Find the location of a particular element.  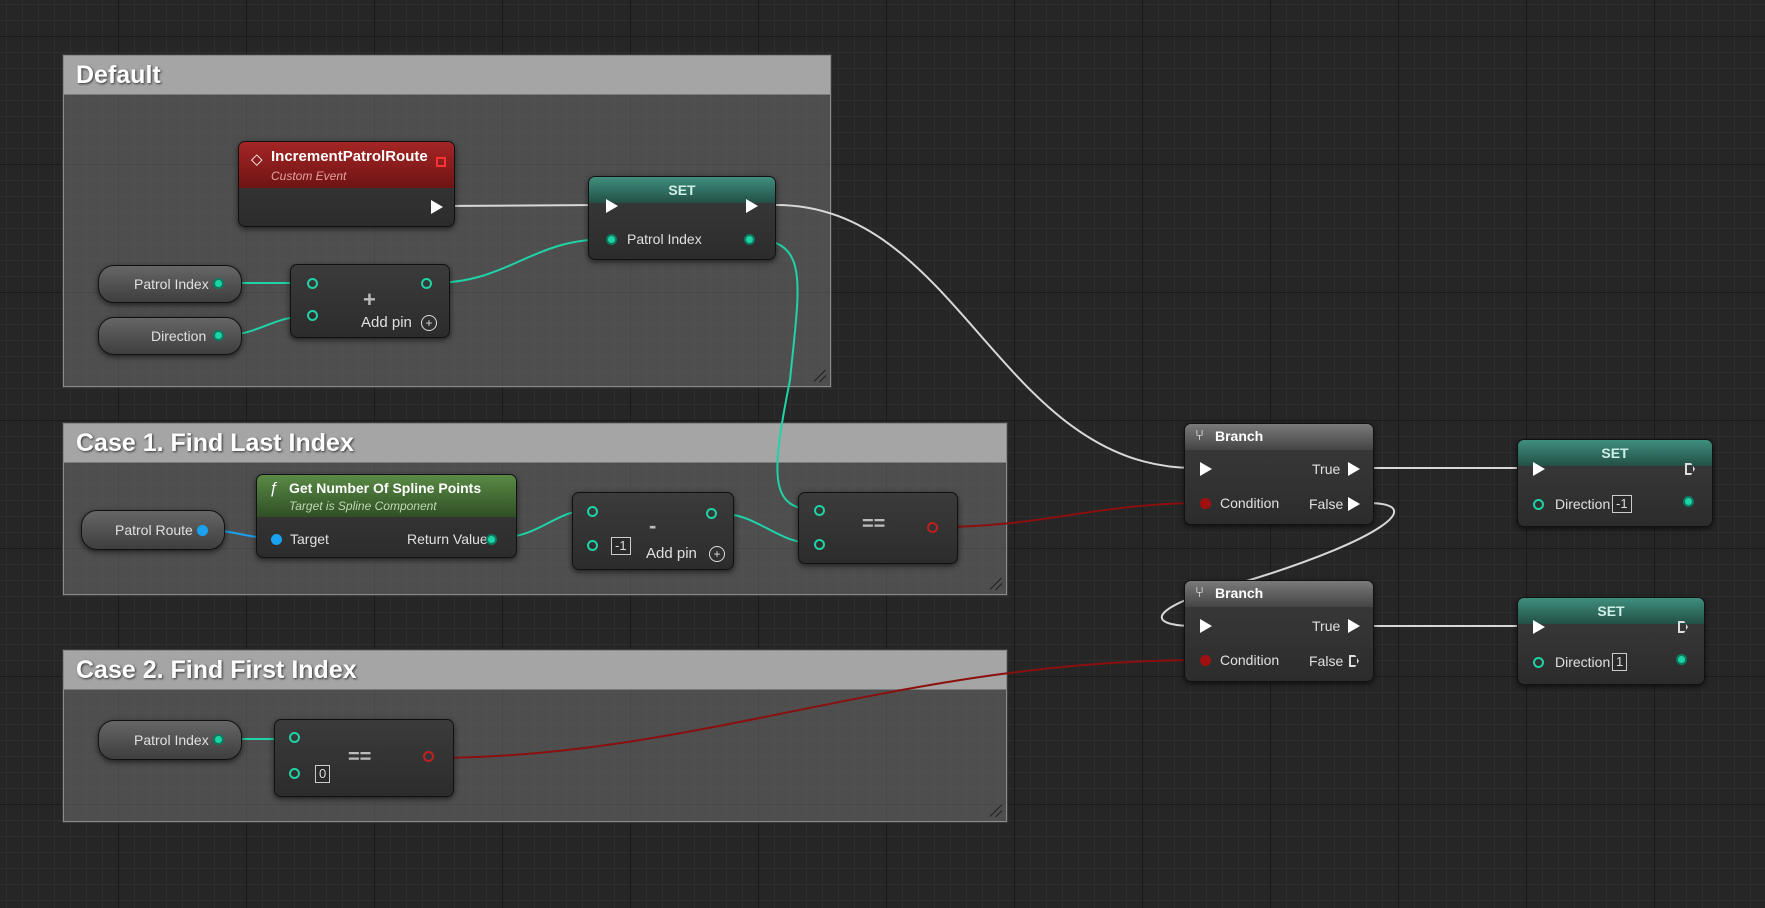

direction-variable: Direction is located at coordinates (170, 336).